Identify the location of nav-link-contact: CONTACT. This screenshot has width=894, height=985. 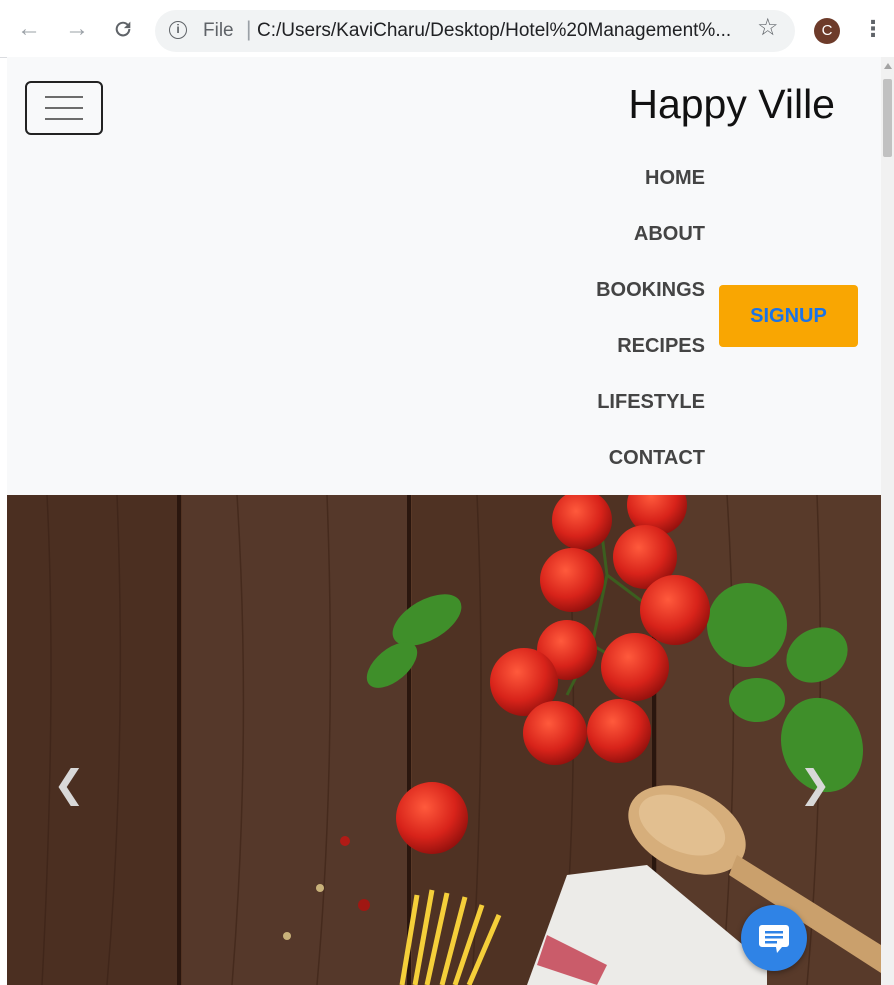
(657, 458).